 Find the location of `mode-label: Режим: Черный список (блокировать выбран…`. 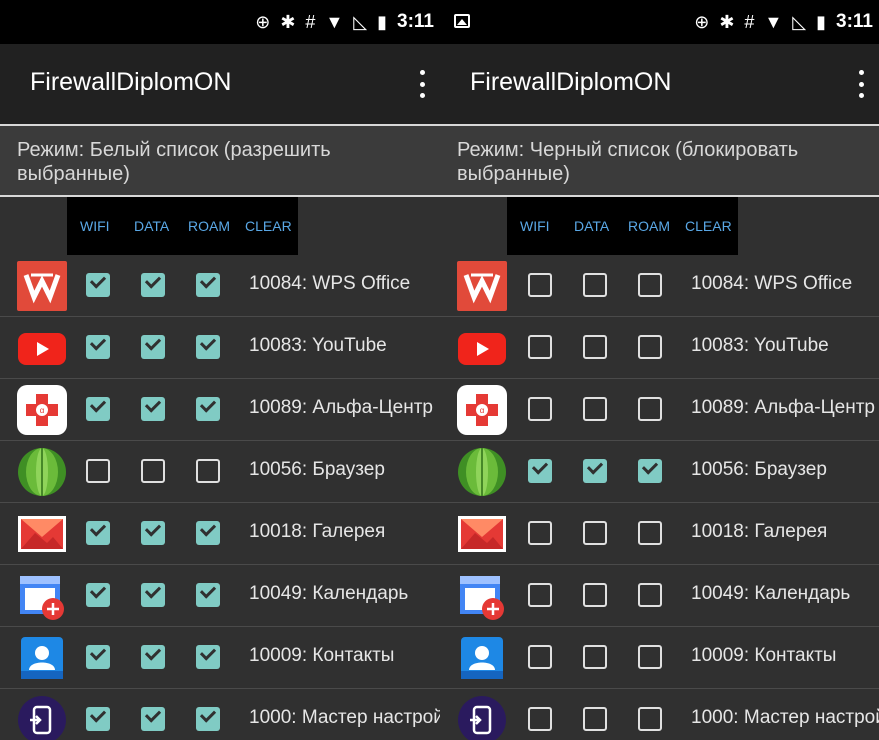

mode-label: Режим: Черный список (блокировать выбран… is located at coordinates (659, 161).